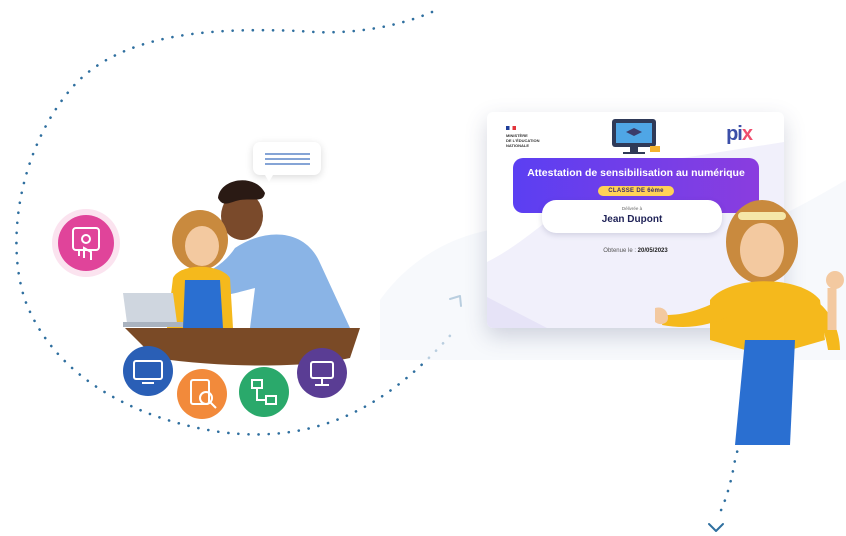  What do you see at coordinates (530, 137) in the screenshot?
I see `ministry-logo: MINISTÈRE DE L'ÉDUCATION NATIONALE` at bounding box center [530, 137].